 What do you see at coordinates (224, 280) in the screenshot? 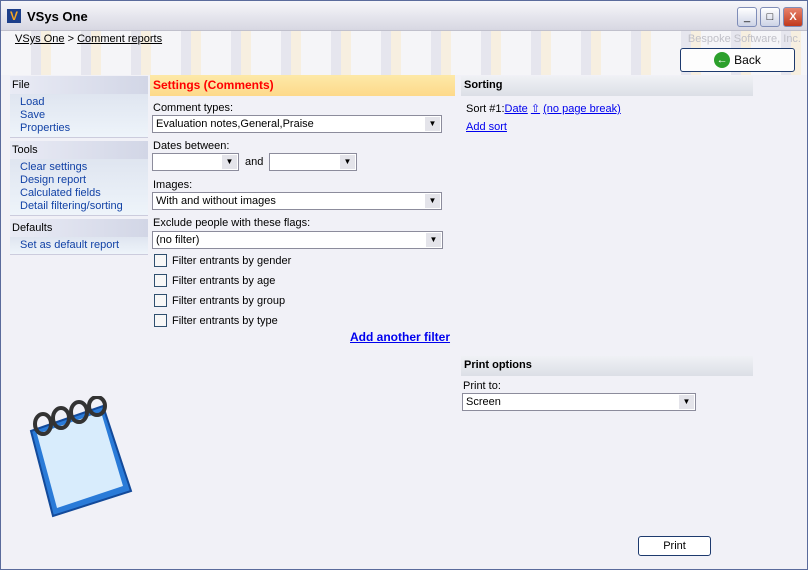
I see `filter-label: Filter entrants by age` at bounding box center [224, 280].